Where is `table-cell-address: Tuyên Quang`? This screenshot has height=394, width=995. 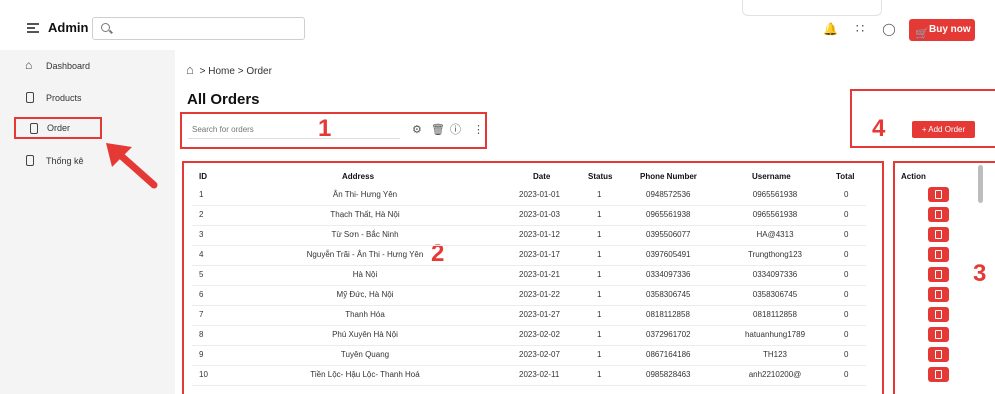
table-cell-address: Tuyên Quang is located at coordinates (365, 354).